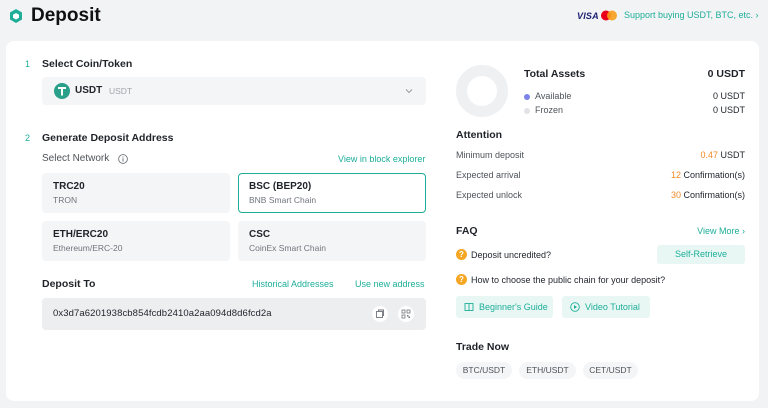 The width and height of the screenshot is (768, 408). Describe the element at coordinates (123, 159) in the screenshot. I see `info-icon` at that location.